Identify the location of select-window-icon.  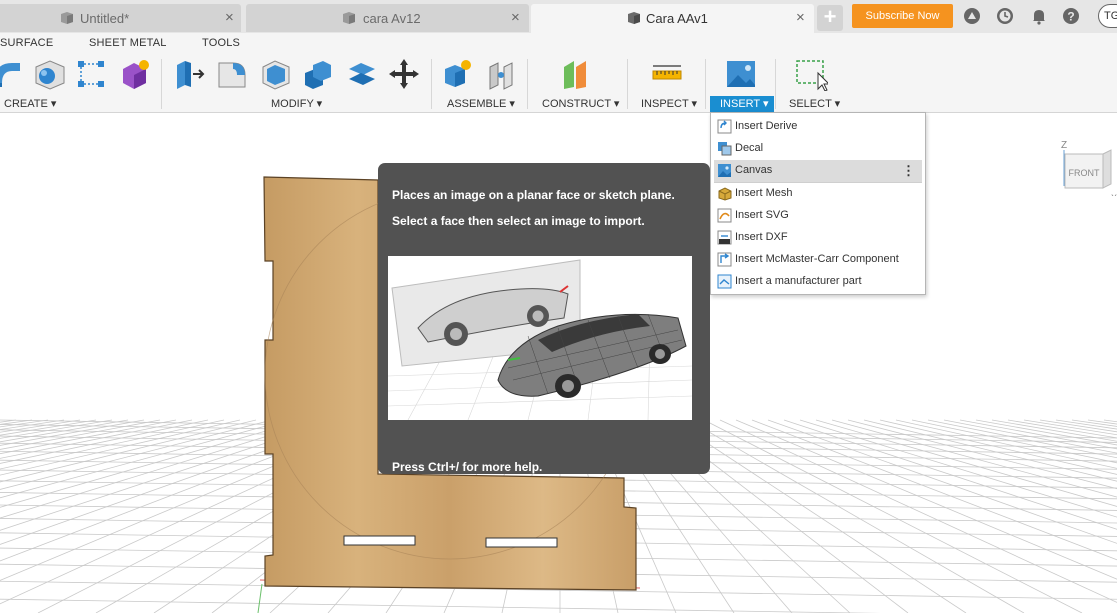
(811, 74).